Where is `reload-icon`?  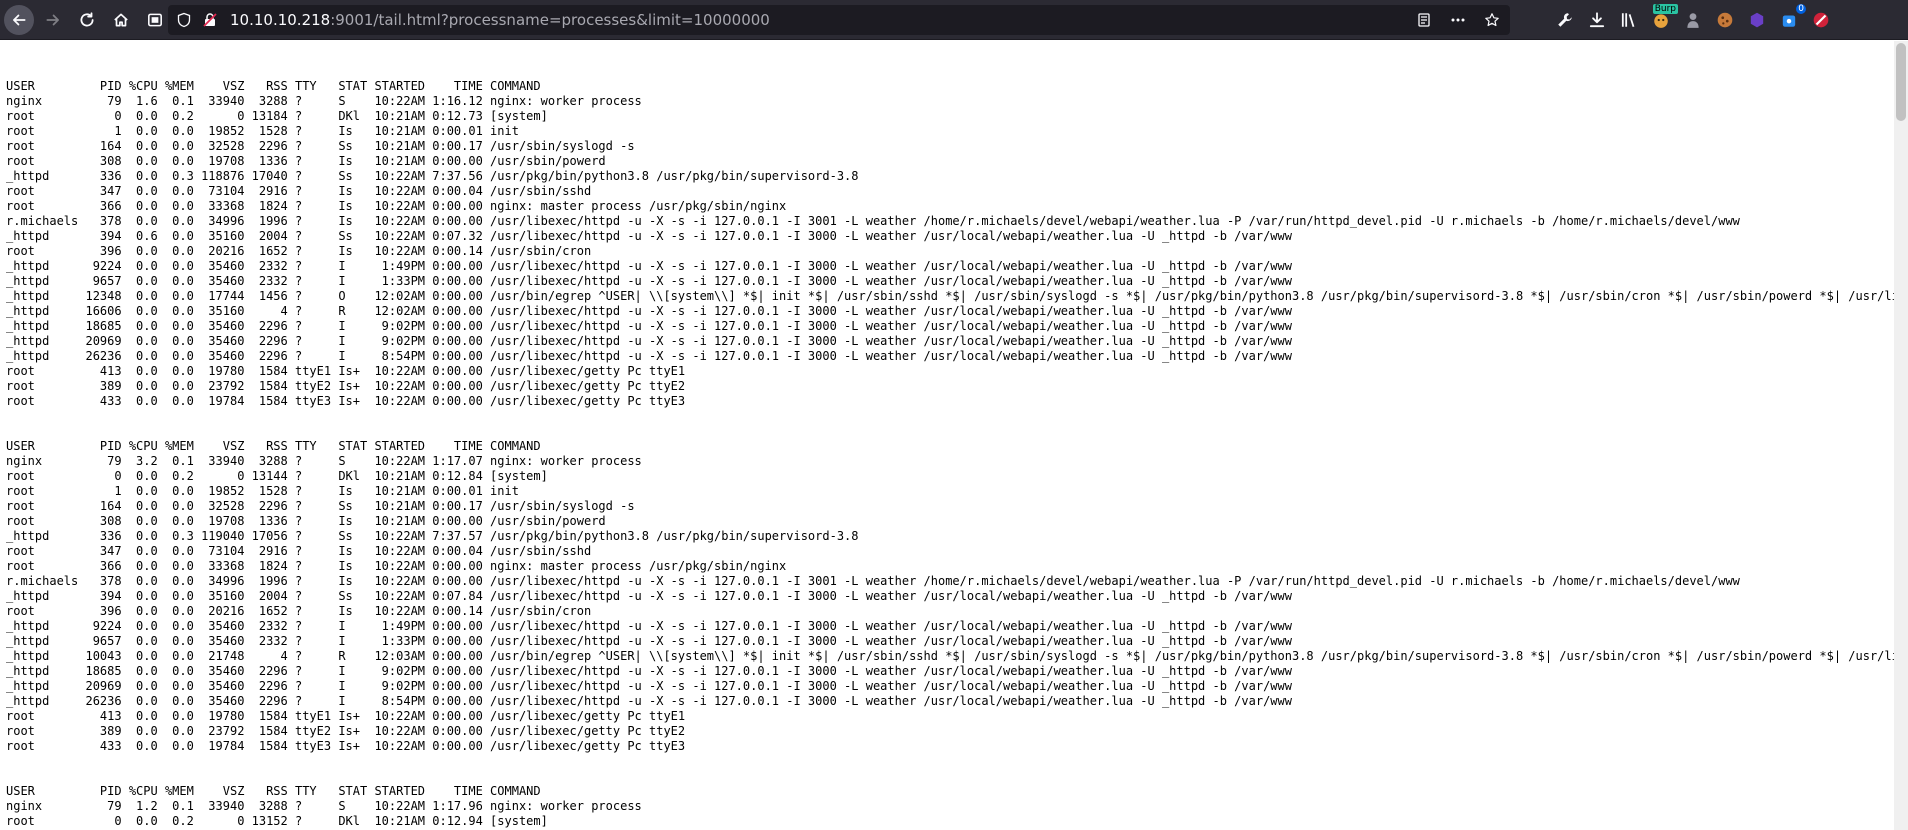 reload-icon is located at coordinates (87, 18).